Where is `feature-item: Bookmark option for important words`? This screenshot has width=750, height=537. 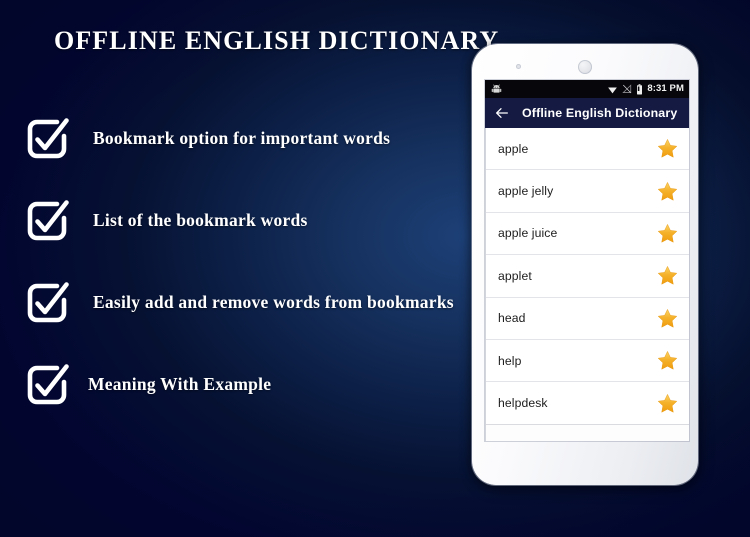 feature-item: Bookmark option for important words is located at coordinates (254, 138).